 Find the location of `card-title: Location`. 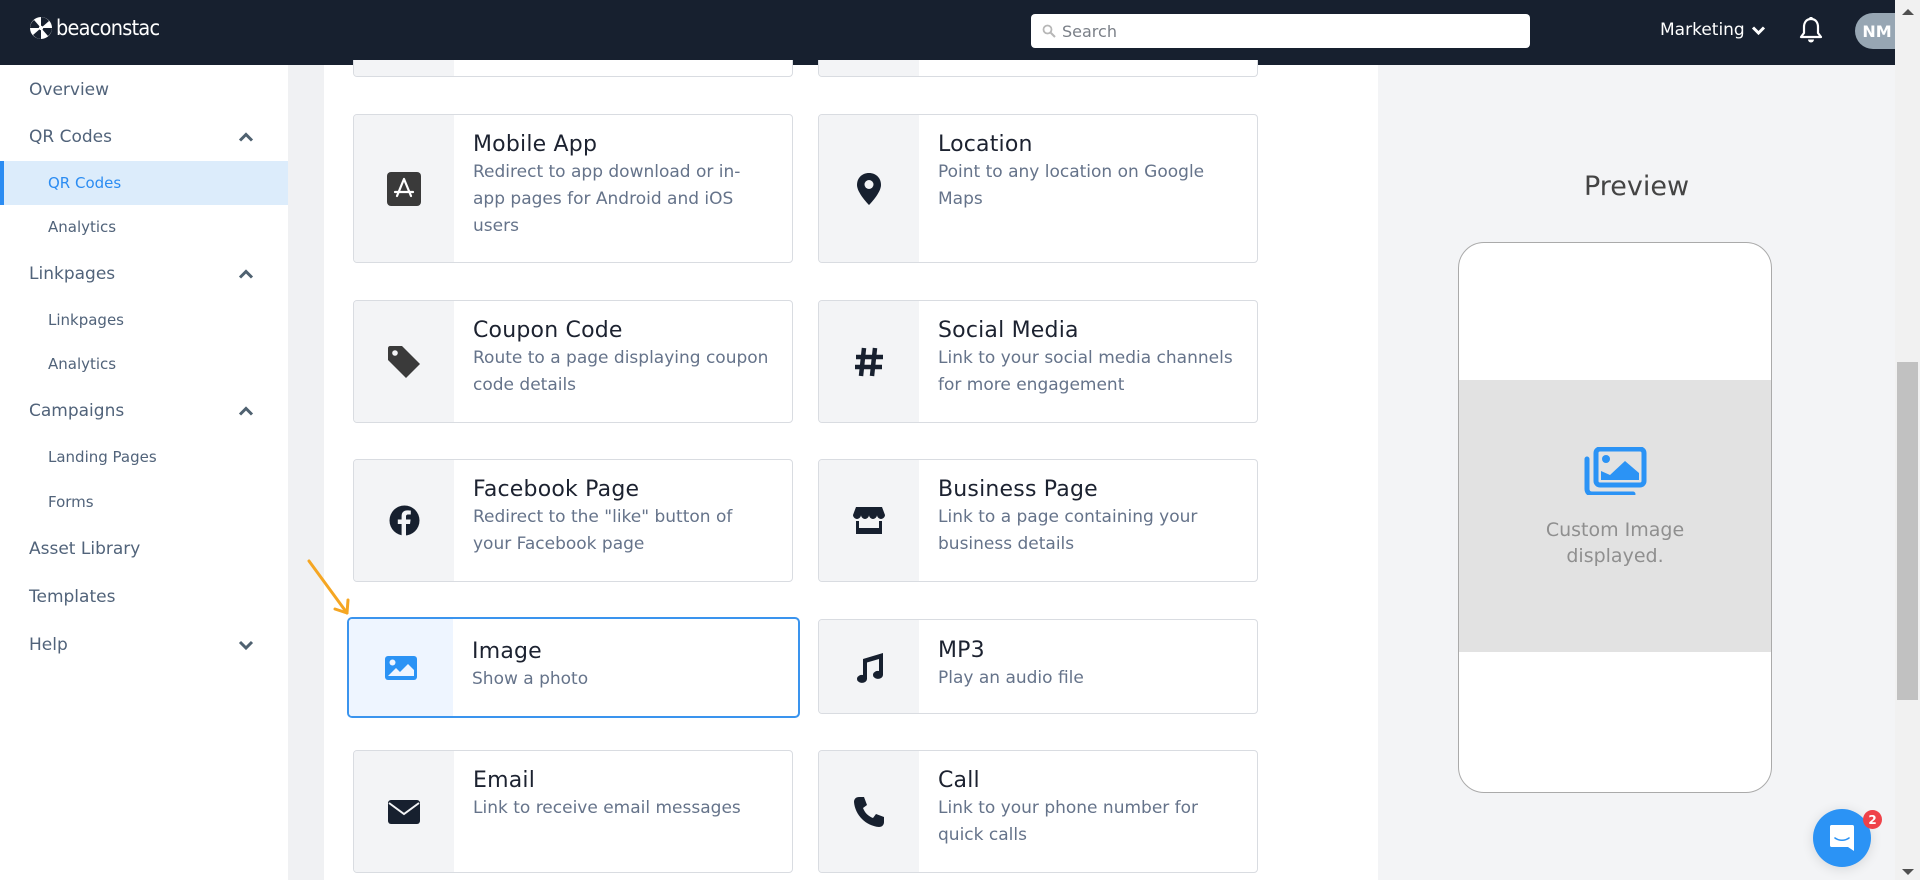

card-title: Location is located at coordinates (985, 144).